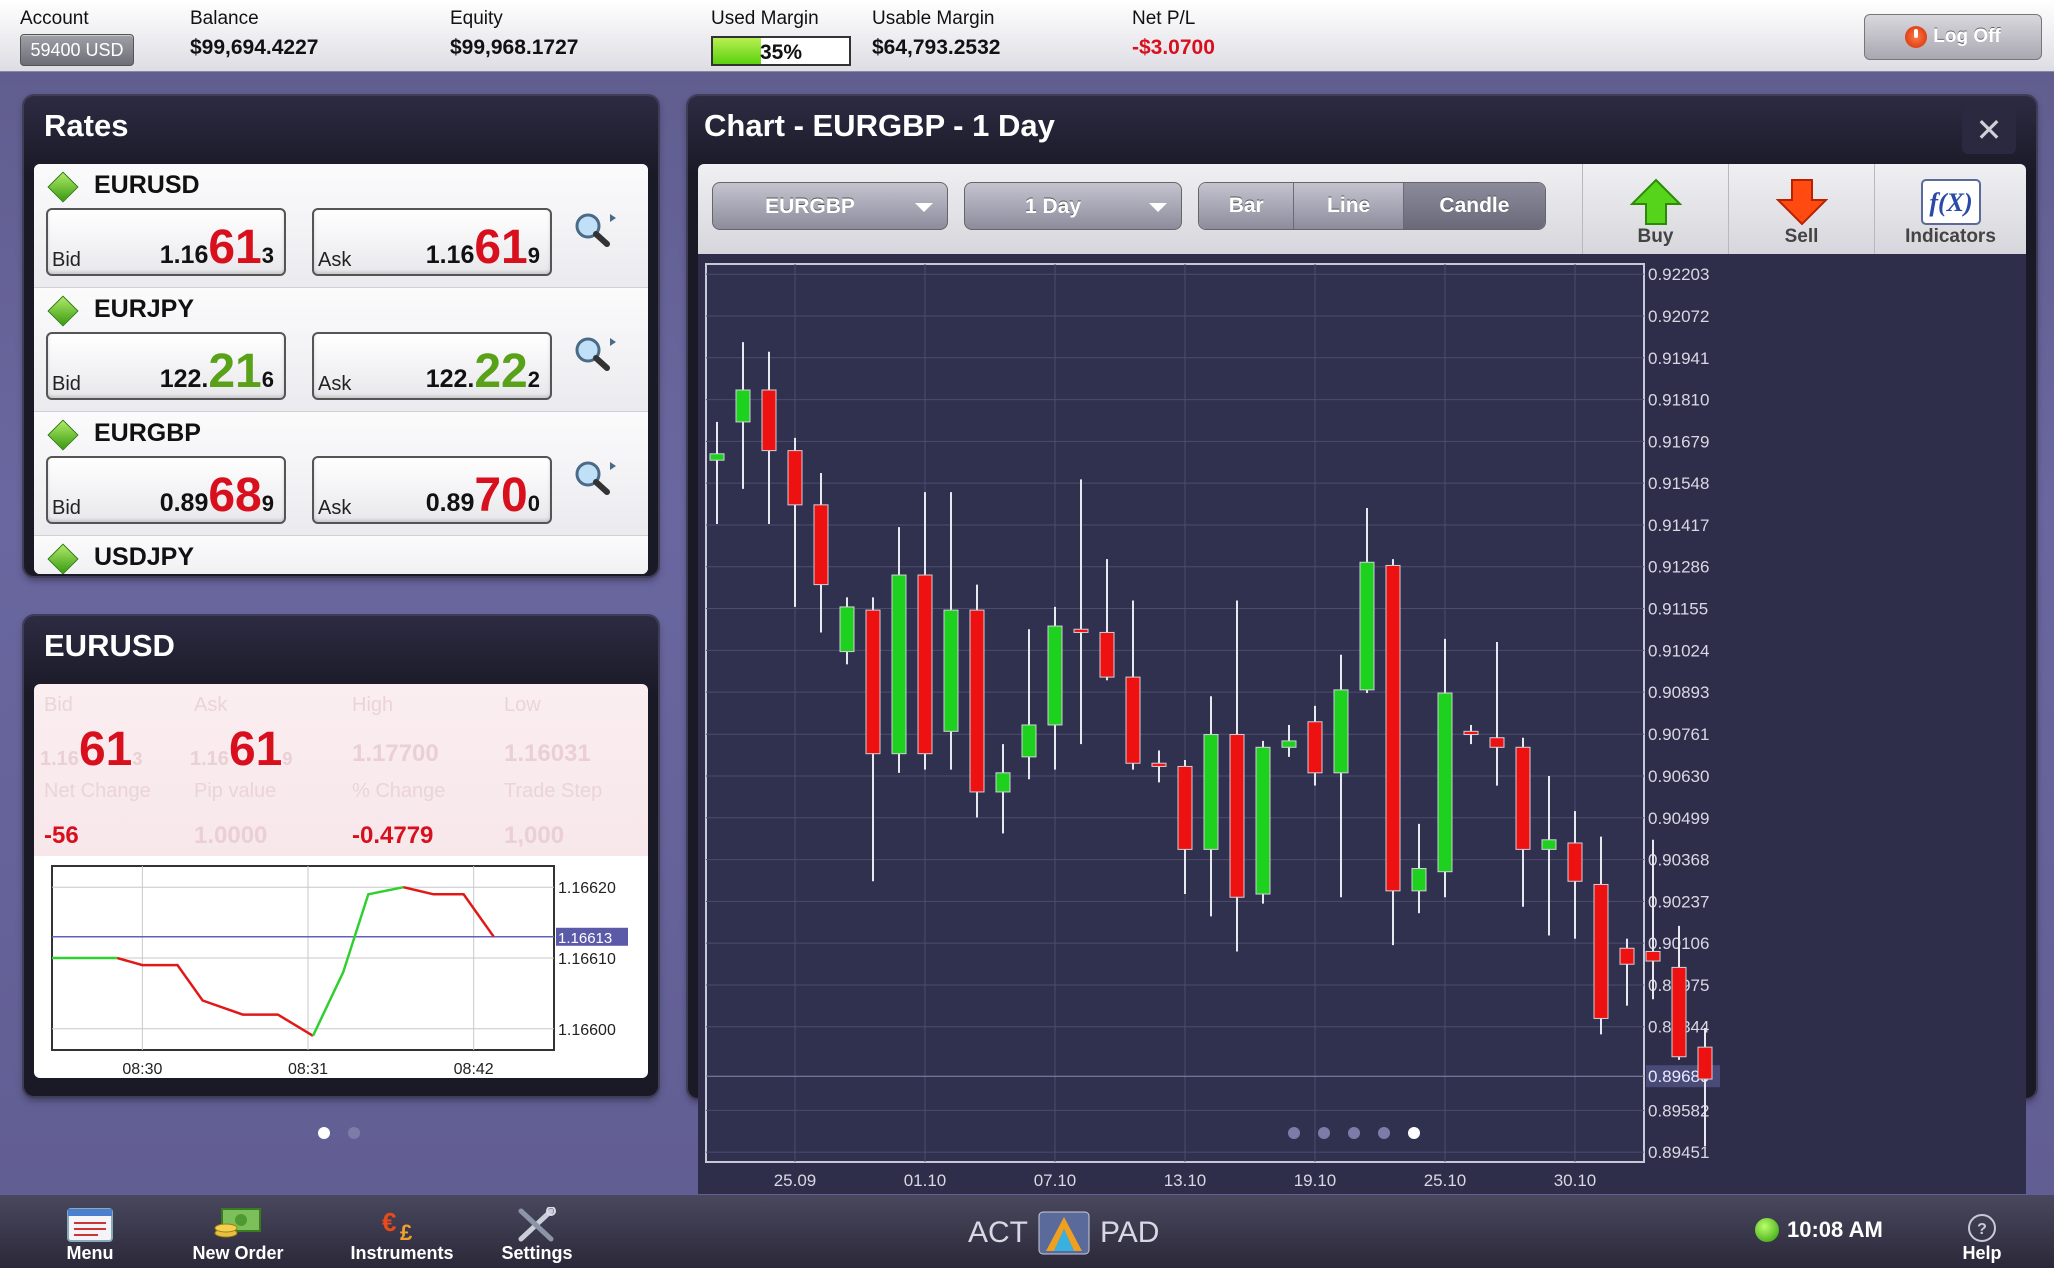 The height and width of the screenshot is (1268, 2054). Describe the element at coordinates (1982, 1228) in the screenshot. I see `help-icon: ?` at that location.